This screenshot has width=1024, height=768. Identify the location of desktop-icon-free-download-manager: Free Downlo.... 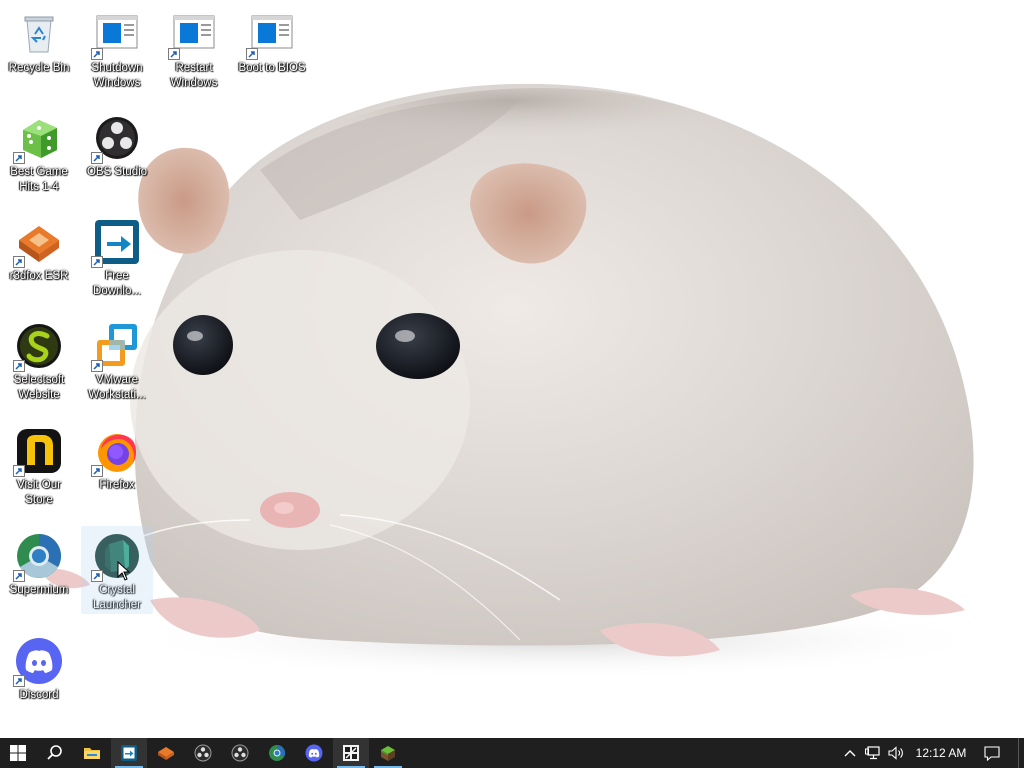
(117, 258).